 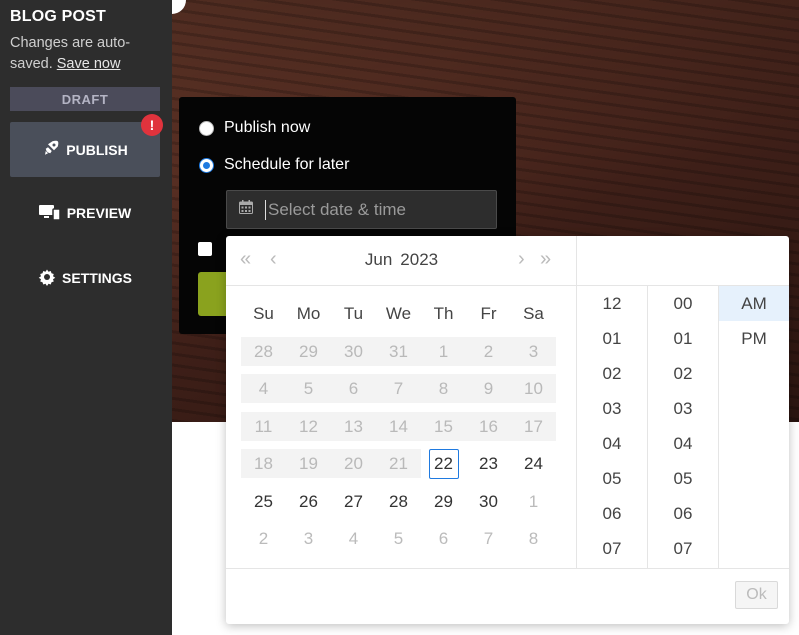 I want to click on datetime-input: Select date & time, so click(x=361, y=209).